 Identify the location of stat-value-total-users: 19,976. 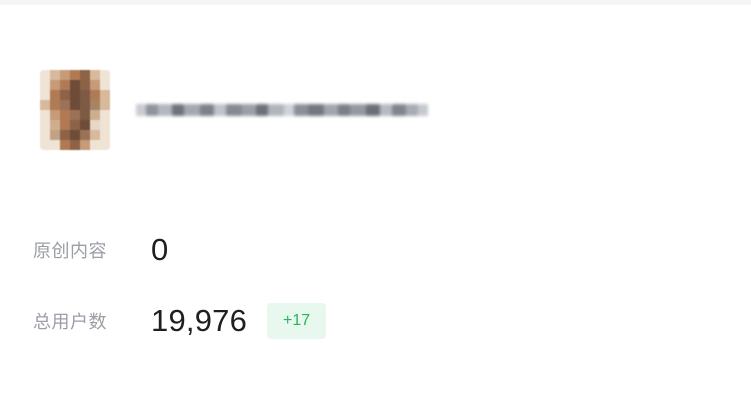
(199, 320).